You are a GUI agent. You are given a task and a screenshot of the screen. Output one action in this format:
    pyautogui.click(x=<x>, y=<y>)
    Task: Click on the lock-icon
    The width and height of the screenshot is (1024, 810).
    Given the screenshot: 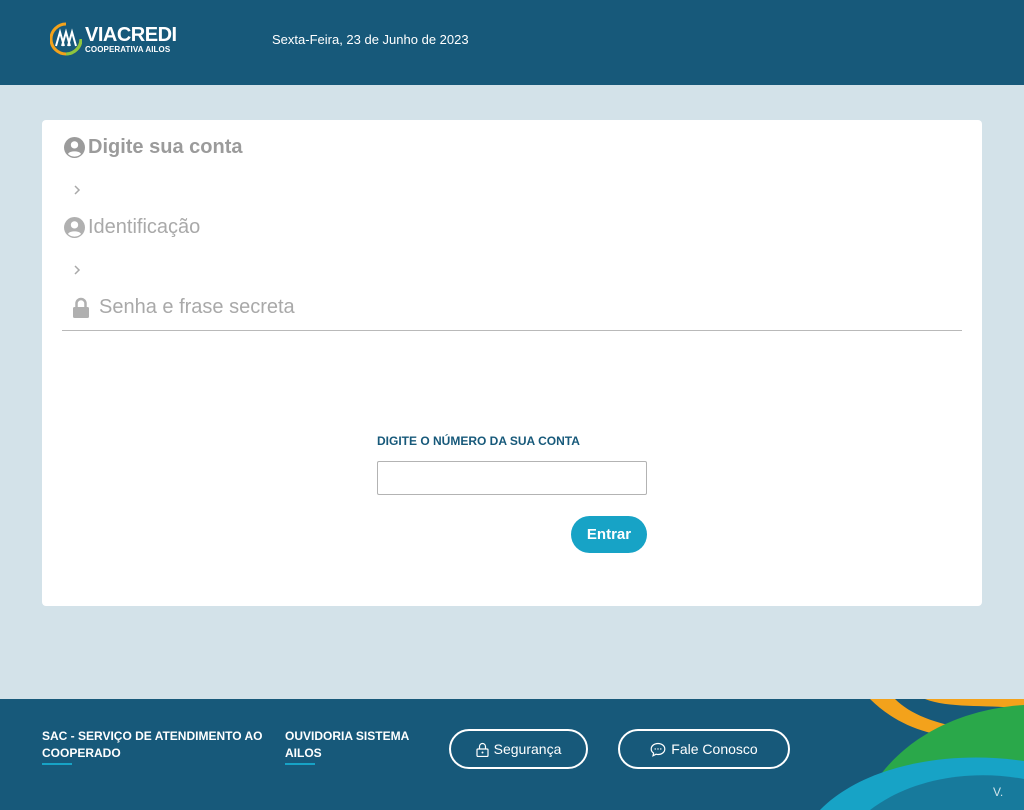 What is the action you would take?
    pyautogui.click(x=81, y=307)
    